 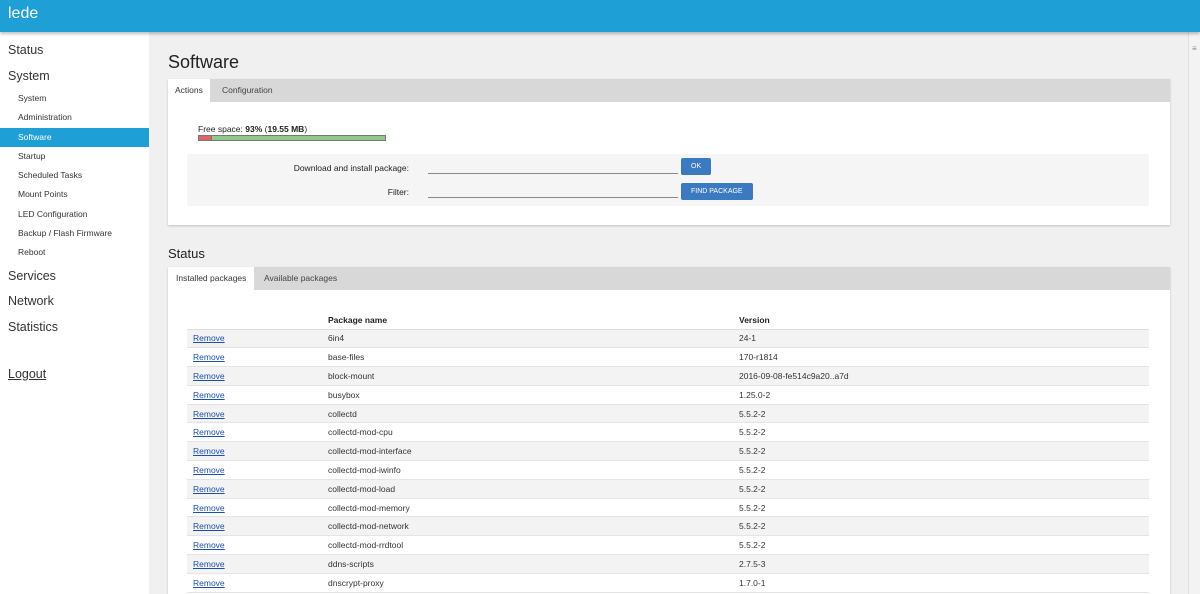 I want to click on cell-package-name: 6in4, so click(x=527, y=339).